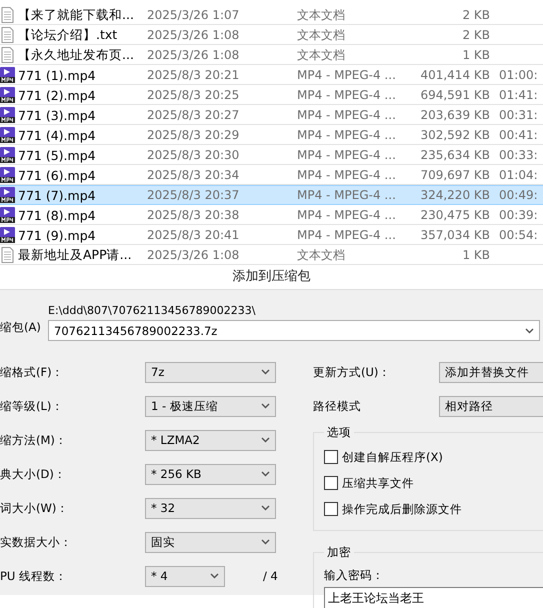  What do you see at coordinates (33, 474) in the screenshot?
I see `setting-label: 典大小(D)：` at bounding box center [33, 474].